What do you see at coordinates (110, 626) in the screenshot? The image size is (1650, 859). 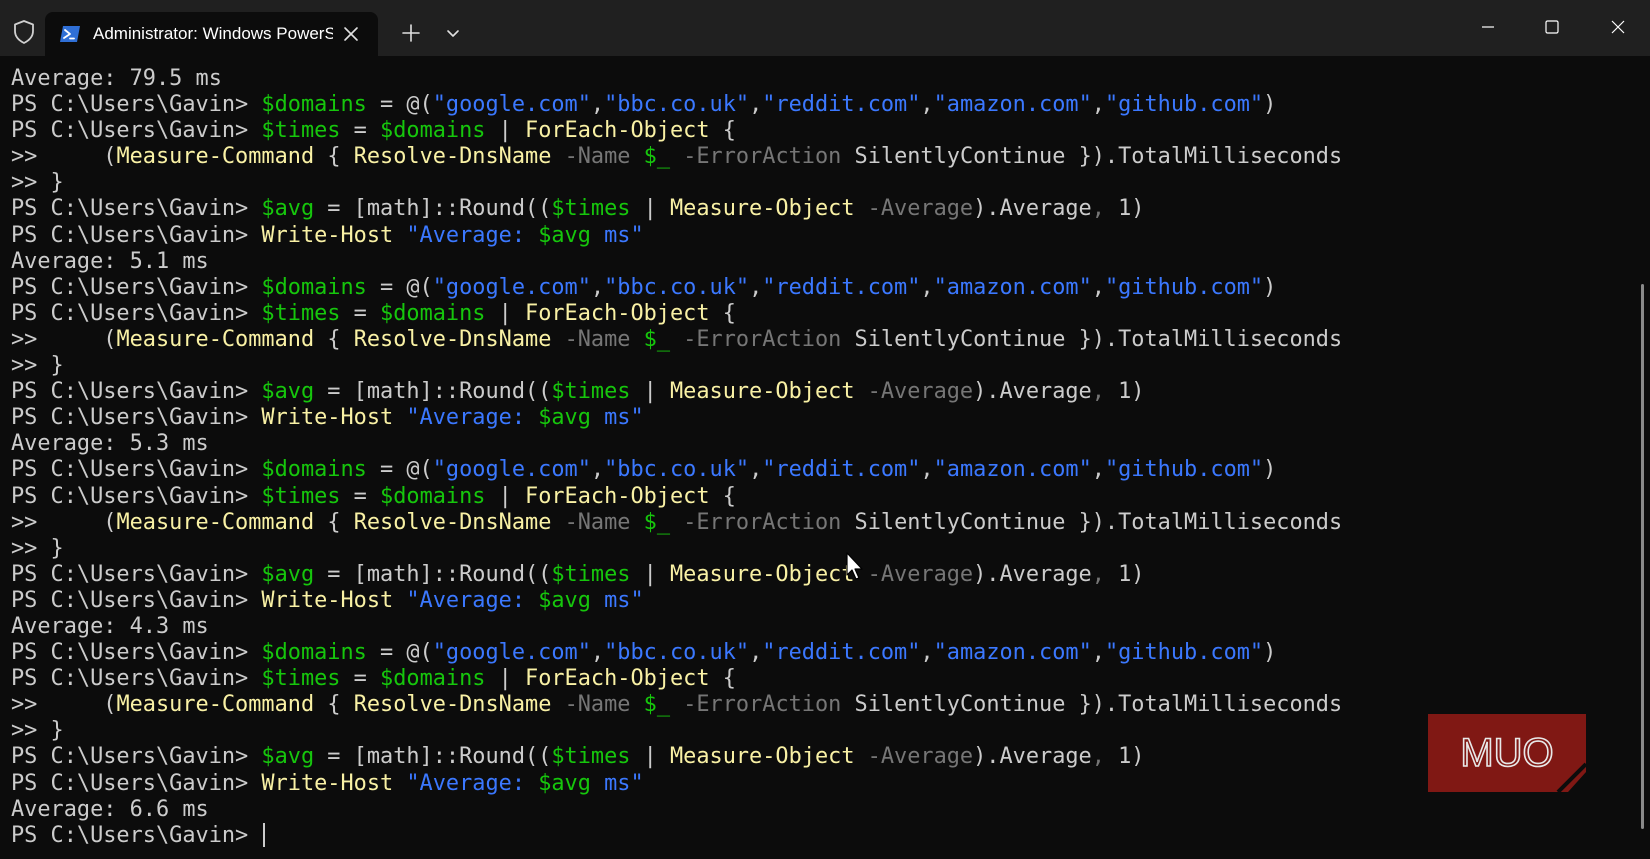 I see `terminal-text-segment: Average: 4.3 ms` at bounding box center [110, 626].